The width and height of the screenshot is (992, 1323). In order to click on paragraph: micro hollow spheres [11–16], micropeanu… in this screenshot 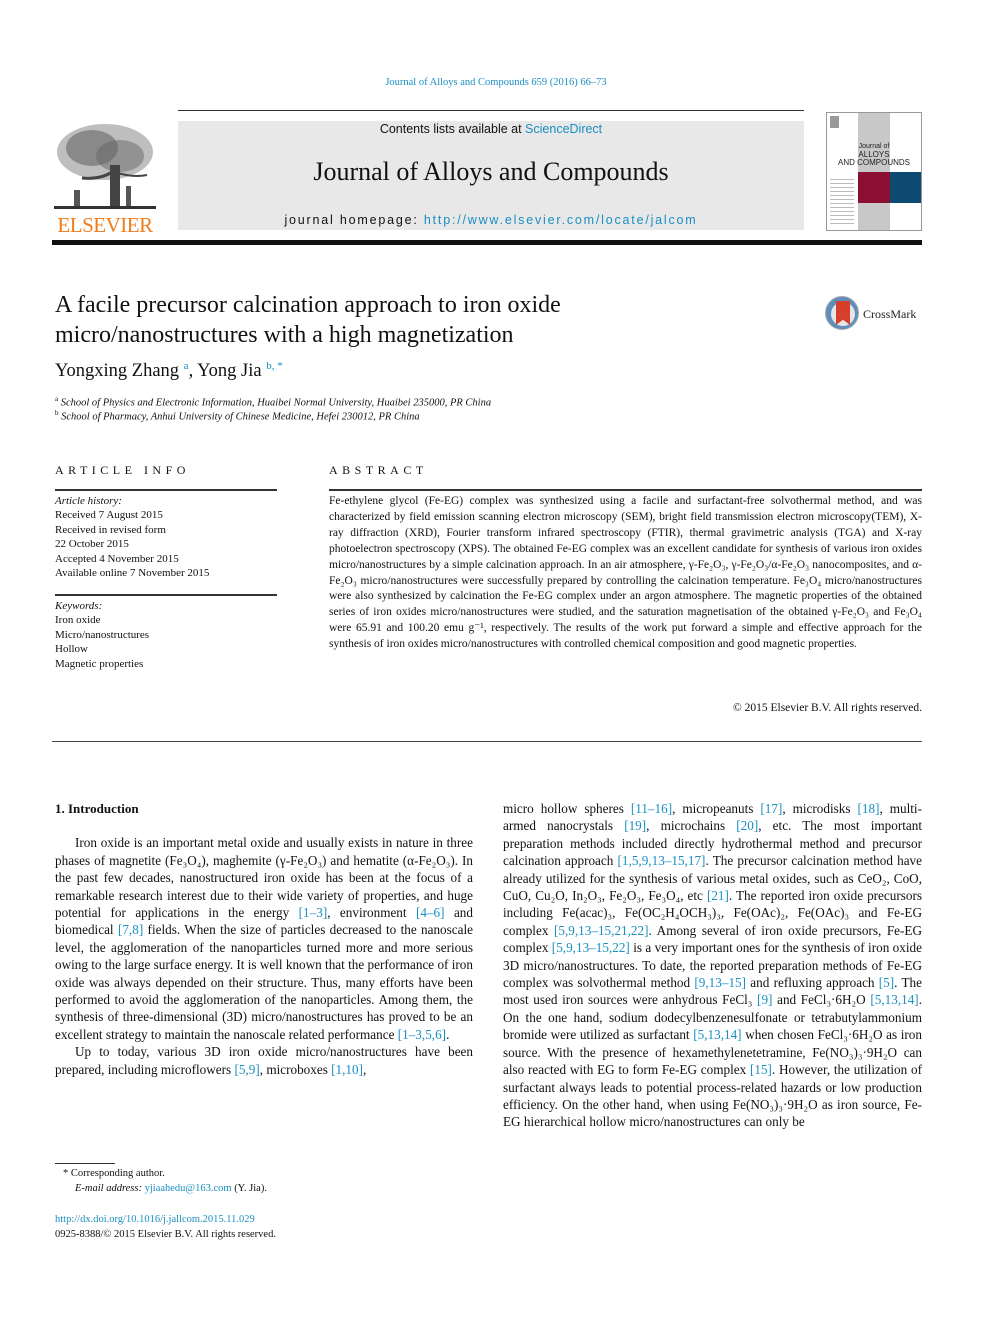, I will do `click(713, 965)`.